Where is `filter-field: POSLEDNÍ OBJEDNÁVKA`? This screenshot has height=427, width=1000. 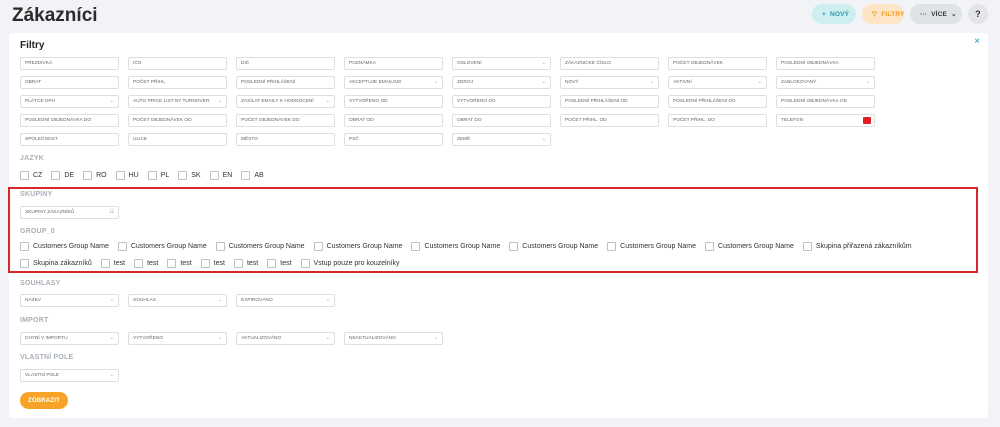
filter-field: POSLEDNÍ OBJEDNÁVKA is located at coordinates (825, 63).